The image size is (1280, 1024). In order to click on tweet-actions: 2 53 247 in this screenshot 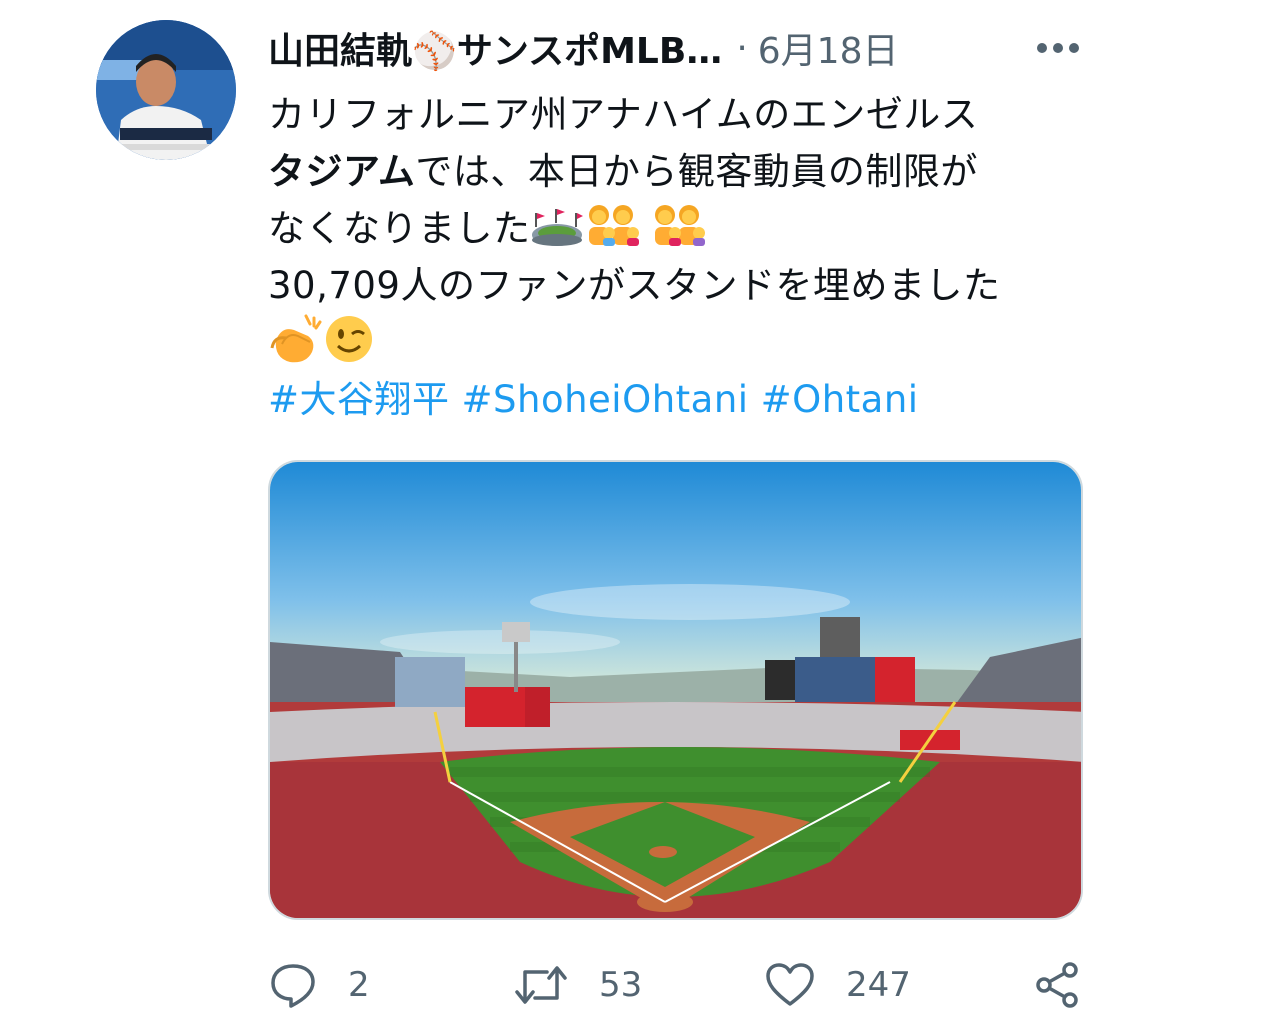, I will do `click(678, 985)`.